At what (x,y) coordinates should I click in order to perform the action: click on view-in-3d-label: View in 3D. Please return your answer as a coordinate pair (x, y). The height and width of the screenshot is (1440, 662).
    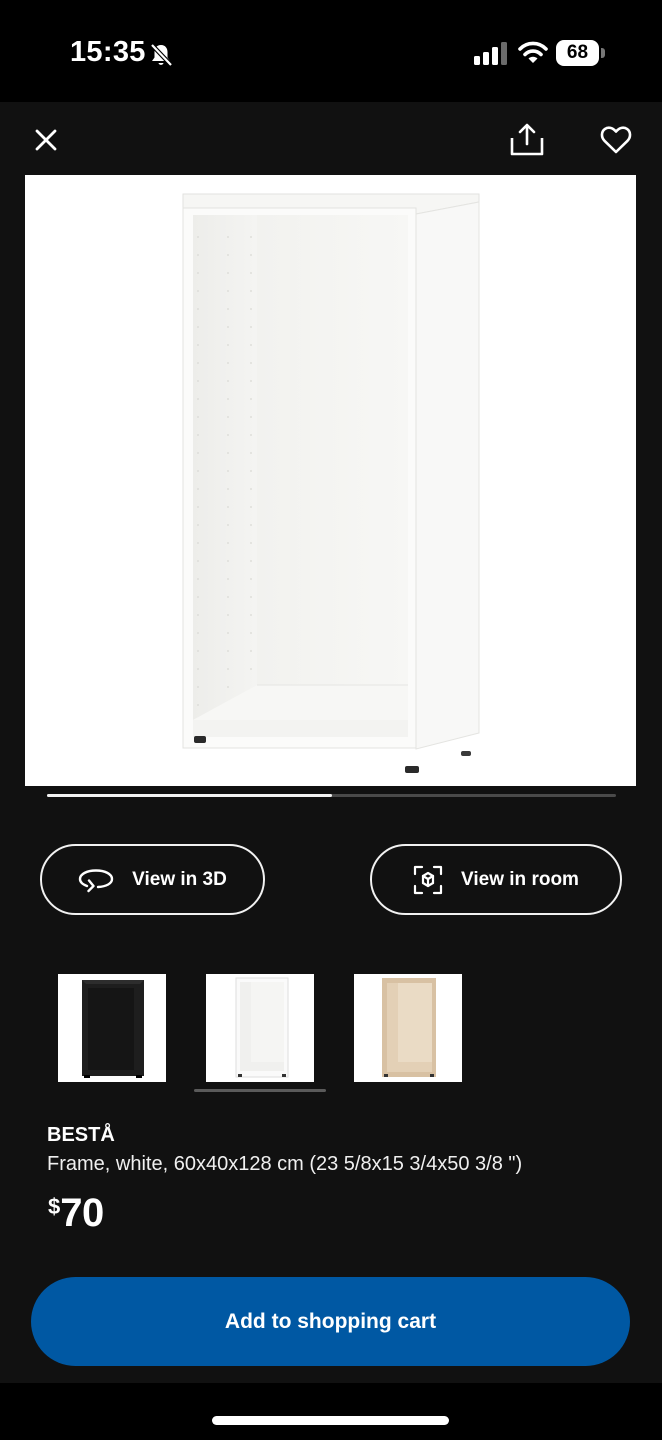
    Looking at the image, I should click on (179, 879).